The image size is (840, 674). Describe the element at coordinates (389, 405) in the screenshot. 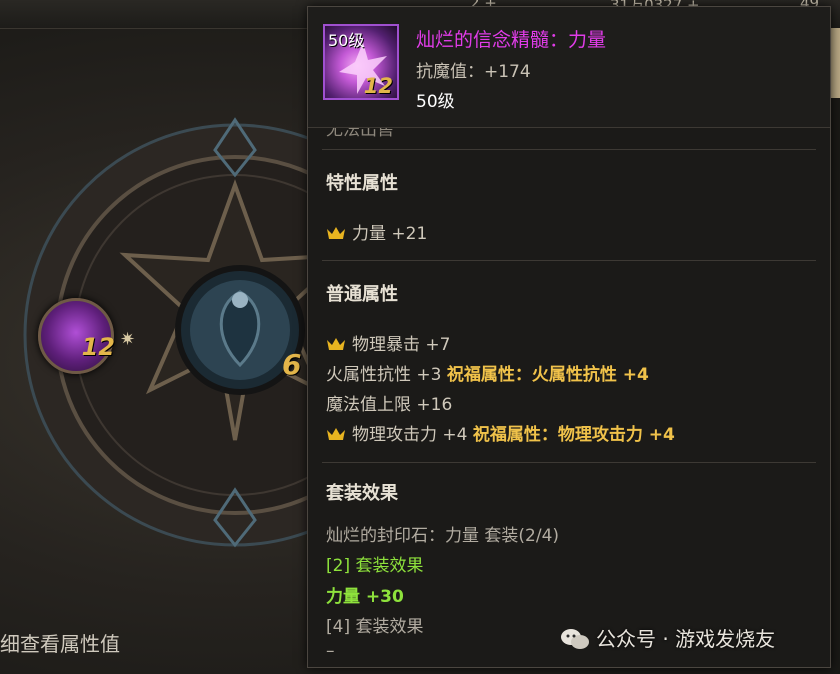

I see `attribute-max-mp: 魔法值上限 +16` at that location.